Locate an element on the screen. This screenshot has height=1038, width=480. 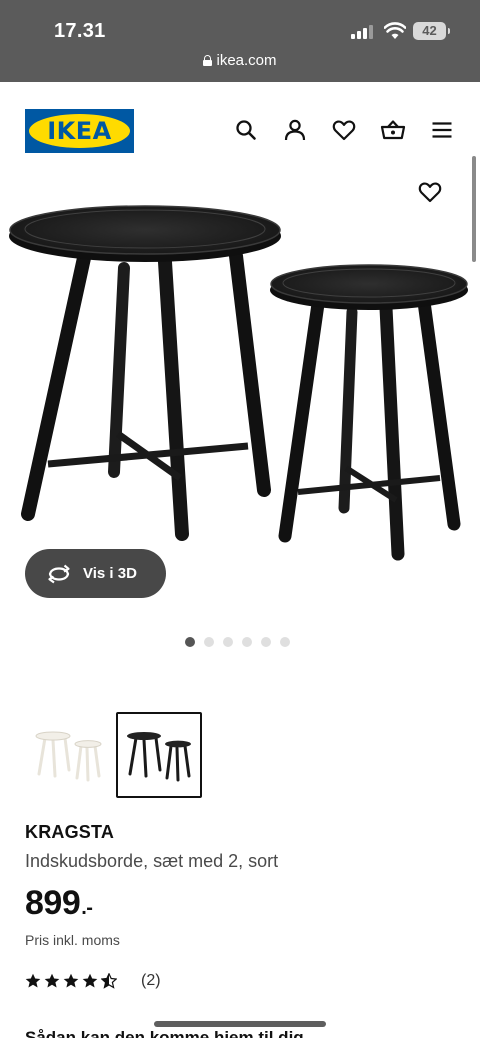
carousel-dots is located at coordinates (237, 642).